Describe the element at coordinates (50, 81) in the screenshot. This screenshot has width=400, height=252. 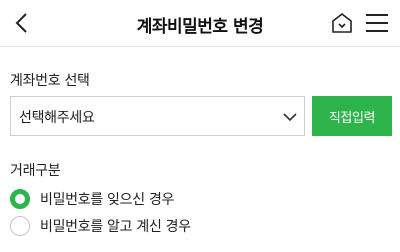
I see `account-number-label: 계좌번호 선택` at that location.